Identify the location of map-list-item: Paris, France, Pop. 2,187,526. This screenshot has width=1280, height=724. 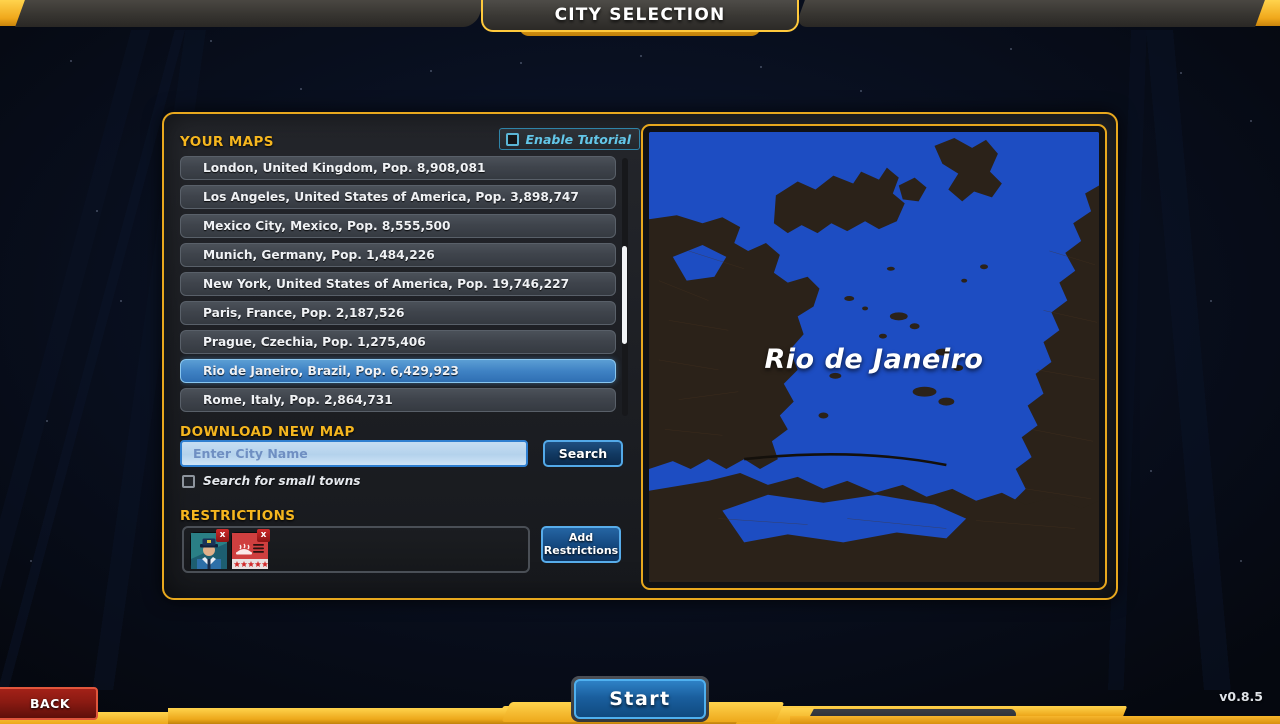
(398, 313).